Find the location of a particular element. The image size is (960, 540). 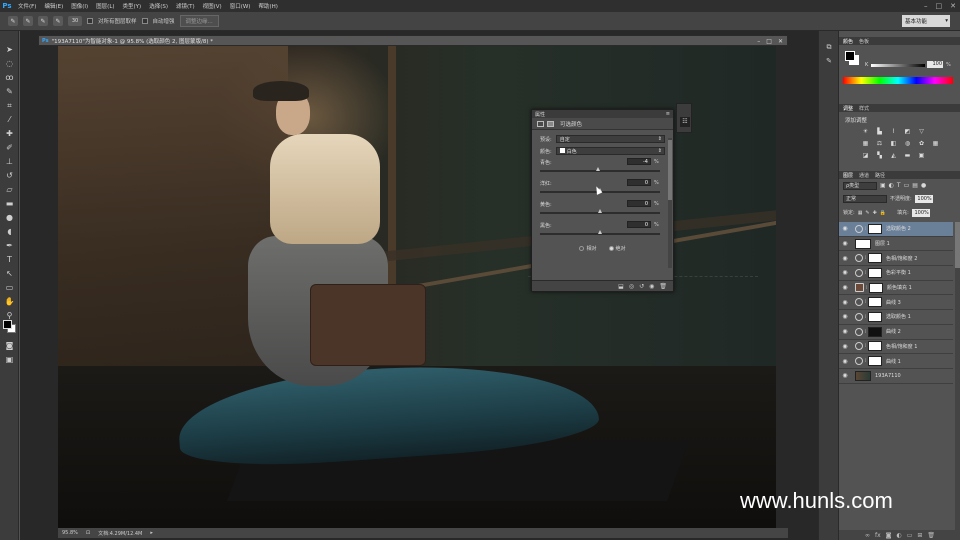

color-lookup-icon: ▦ is located at coordinates (935, 144).